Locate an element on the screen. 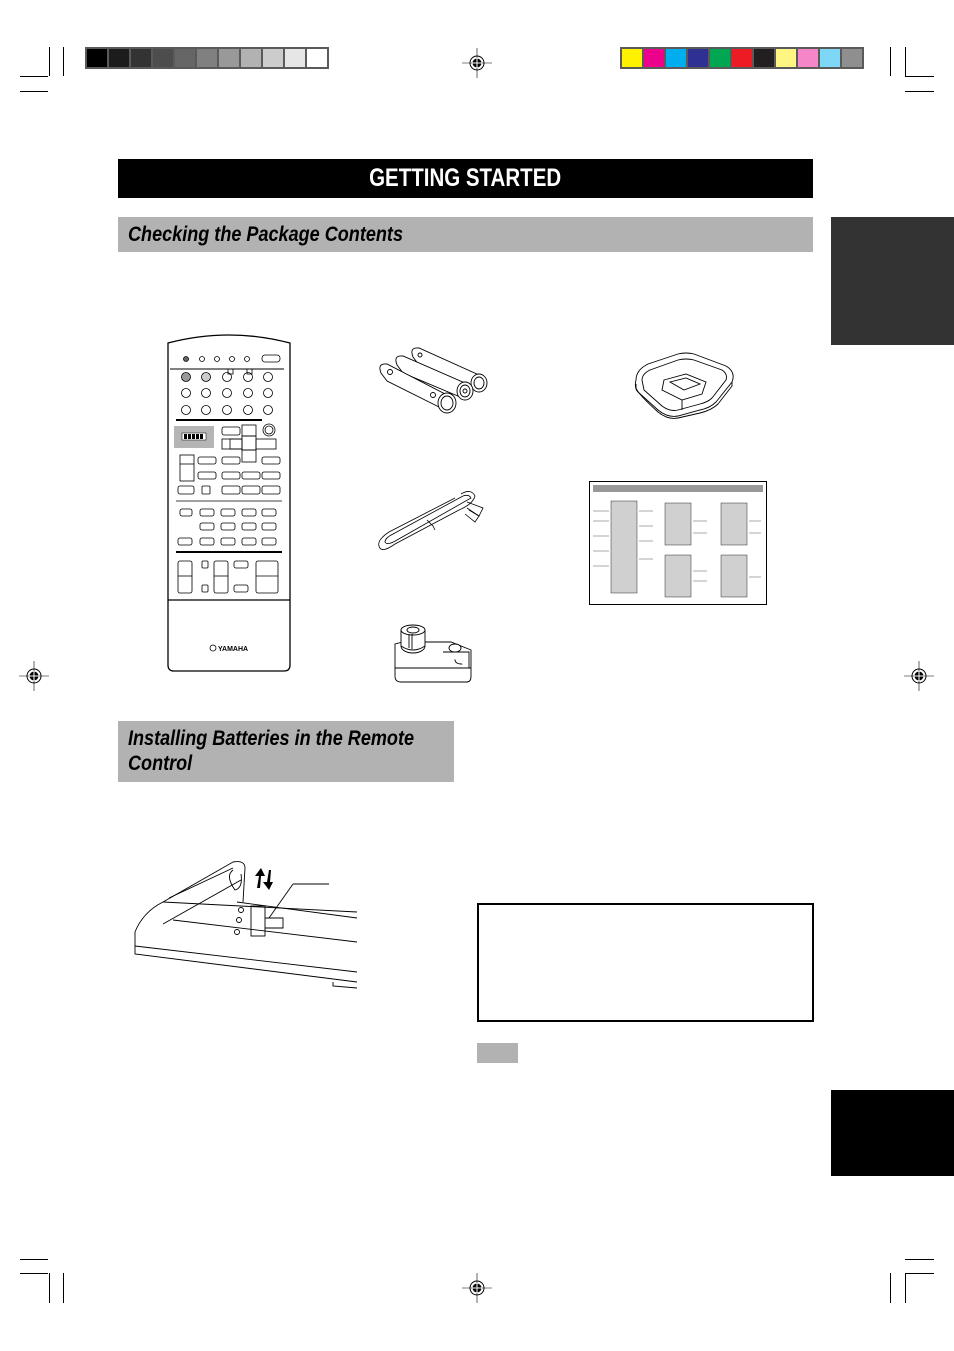  color-calibration-strip is located at coordinates (742, 58).